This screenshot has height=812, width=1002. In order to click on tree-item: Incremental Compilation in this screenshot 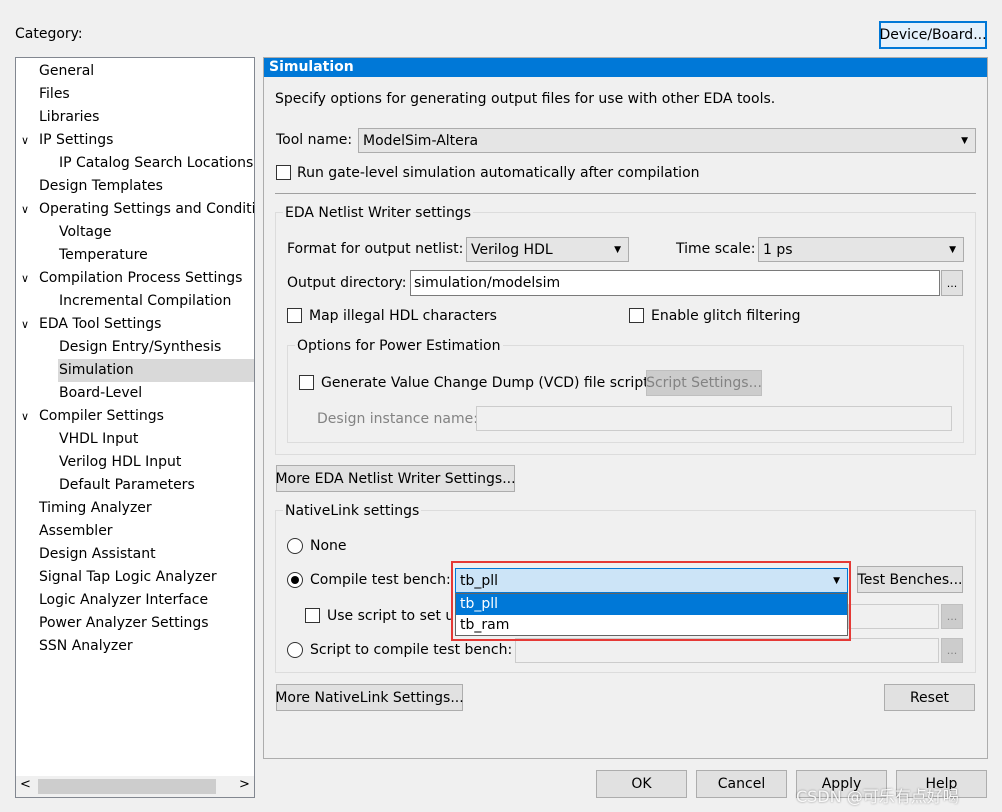, I will do `click(145, 301)`.